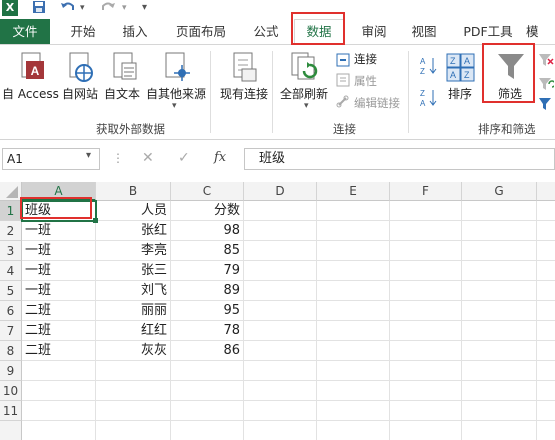 The image size is (555, 440). What do you see at coordinates (88, 155) in the screenshot?
I see `name-box-dropdown-icon: ▾` at bounding box center [88, 155].